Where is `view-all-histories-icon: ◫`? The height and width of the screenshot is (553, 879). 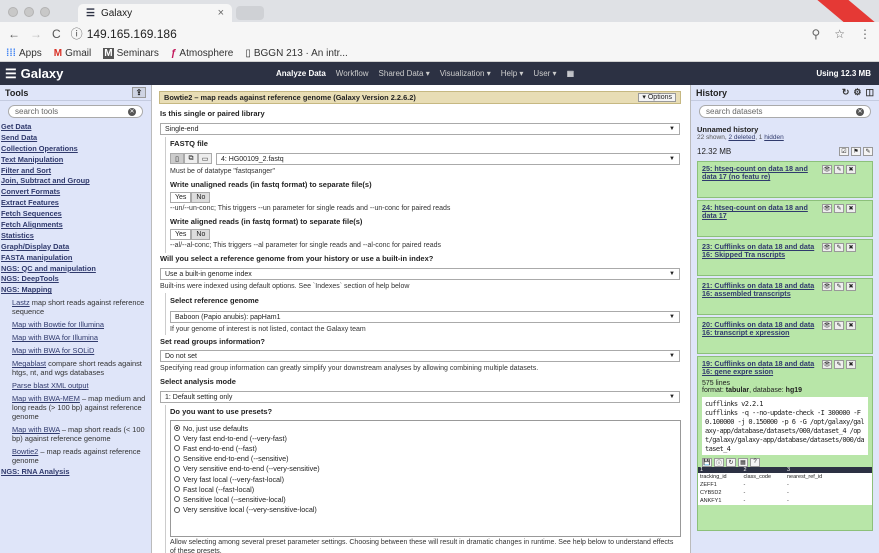 view-all-histories-icon: ◫ is located at coordinates (869, 92).